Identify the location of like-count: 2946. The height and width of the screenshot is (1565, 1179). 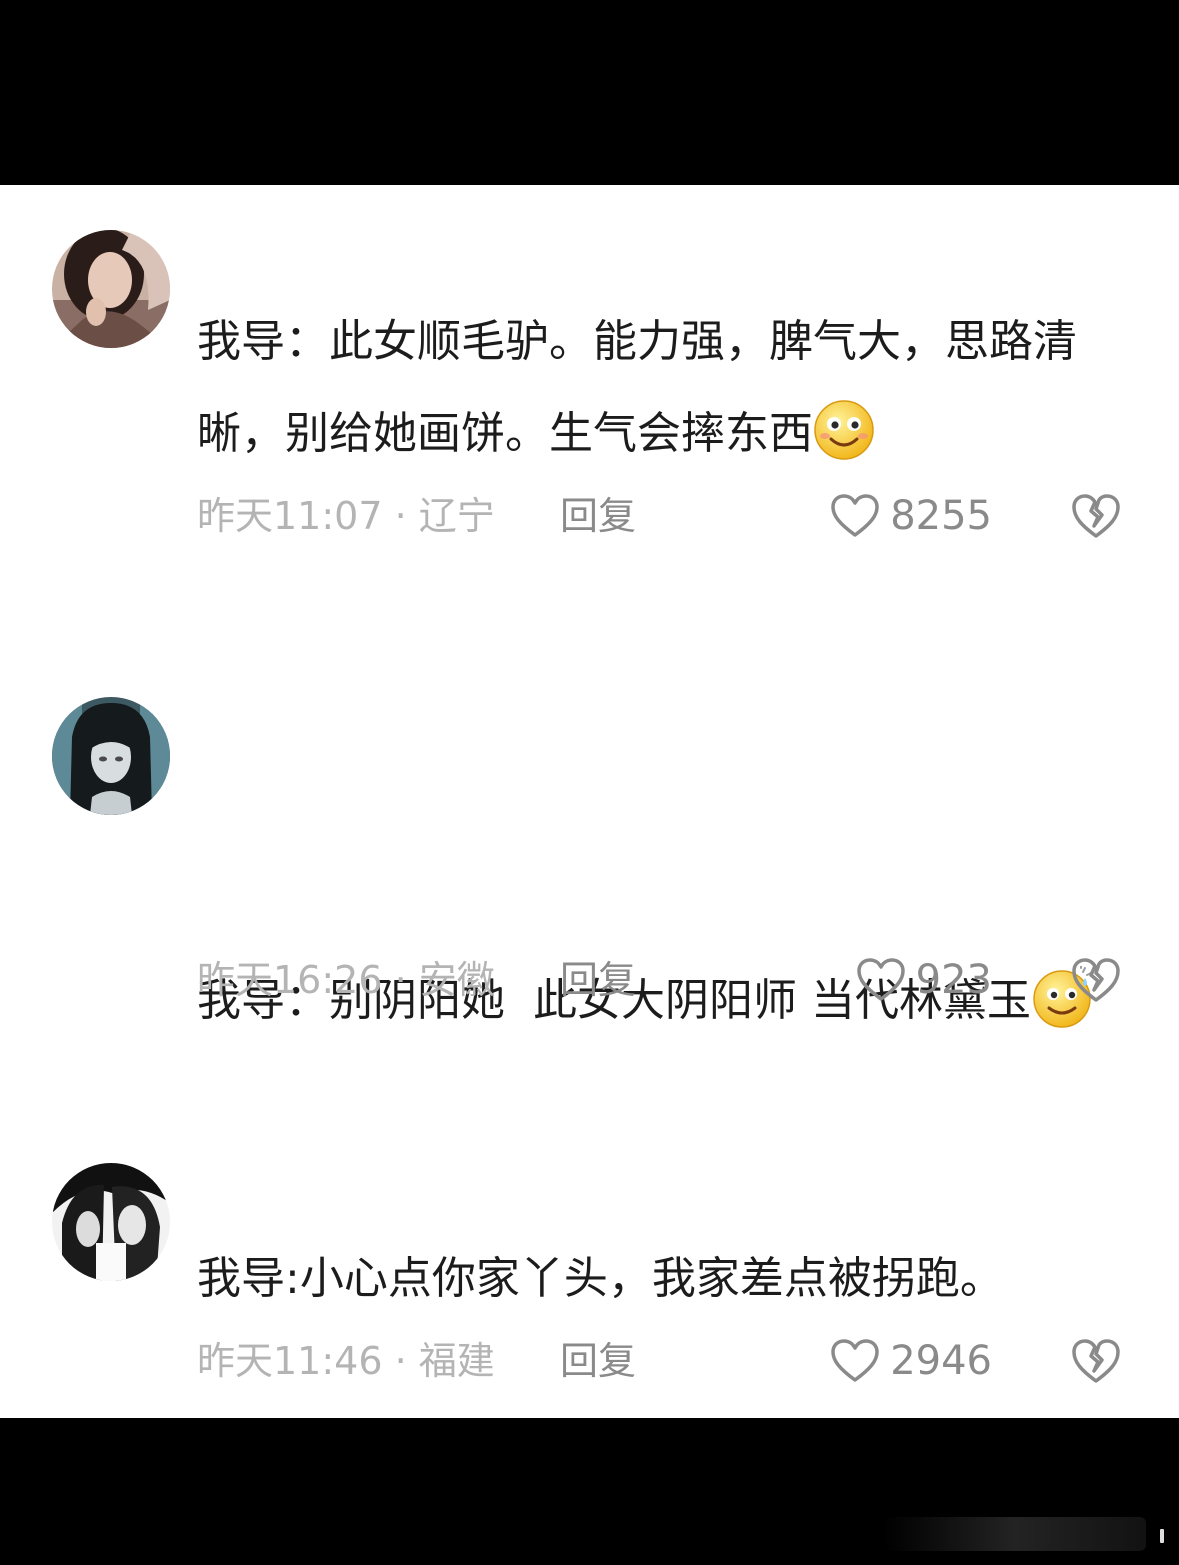
(941, 1361).